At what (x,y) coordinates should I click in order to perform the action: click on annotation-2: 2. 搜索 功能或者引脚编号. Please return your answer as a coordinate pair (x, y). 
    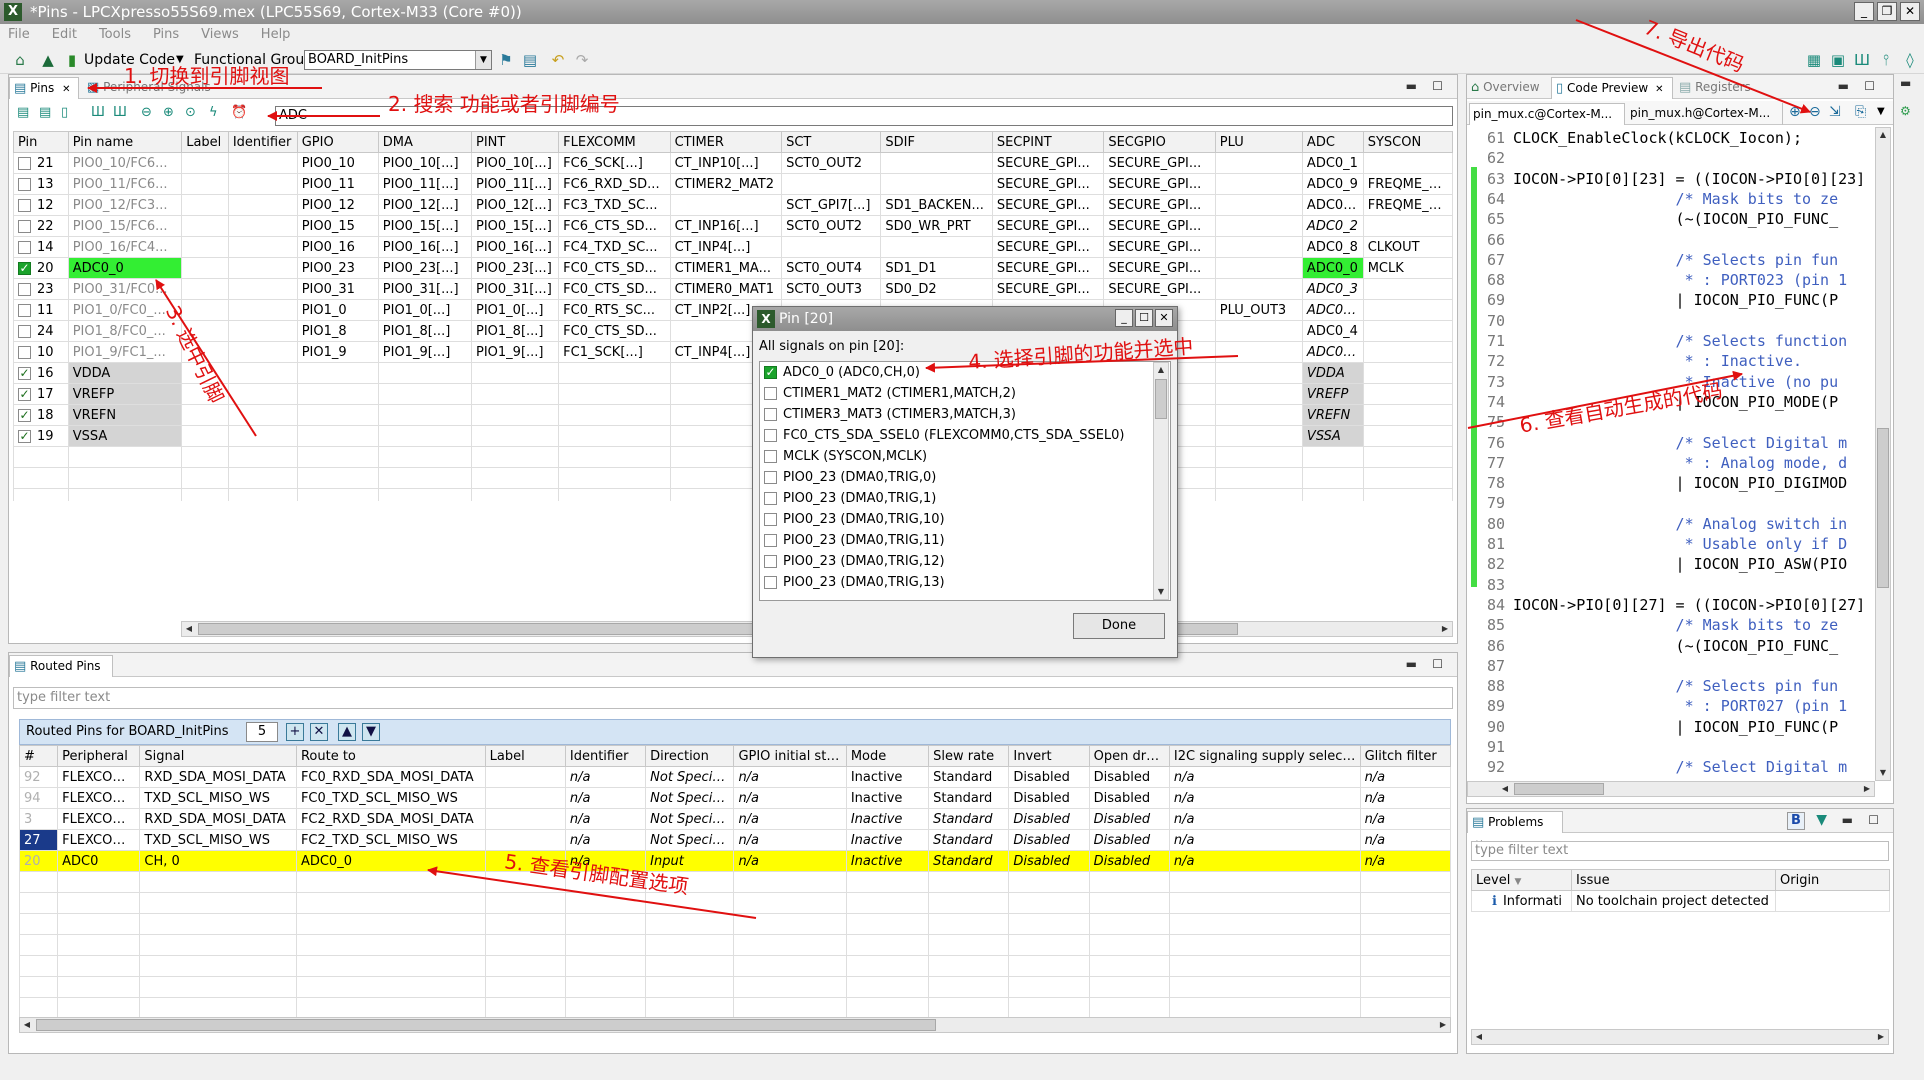
    Looking at the image, I should click on (504, 104).